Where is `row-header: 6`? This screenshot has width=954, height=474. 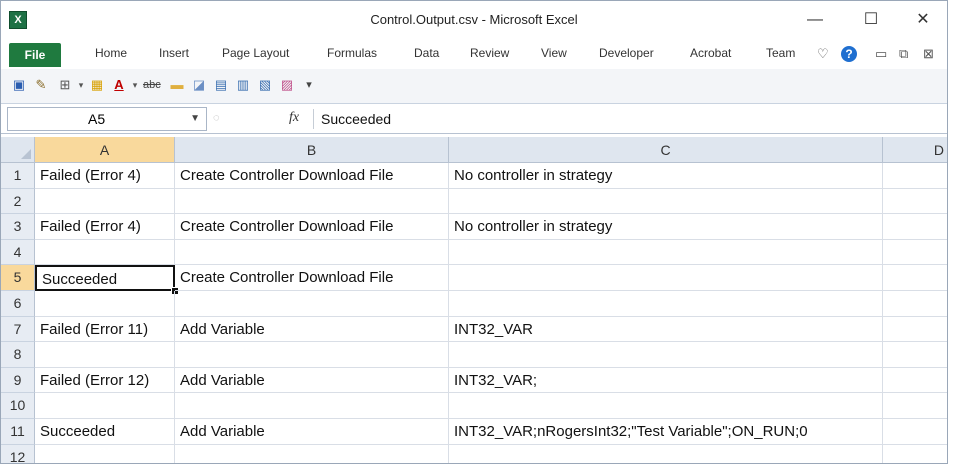 row-header: 6 is located at coordinates (18, 304).